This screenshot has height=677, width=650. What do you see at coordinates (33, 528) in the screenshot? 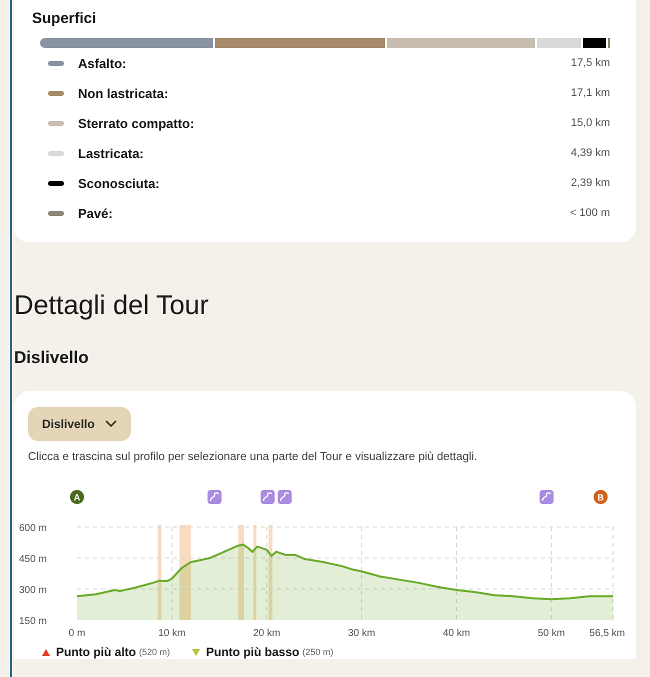
I see `y-axis-label: 600 m` at bounding box center [33, 528].